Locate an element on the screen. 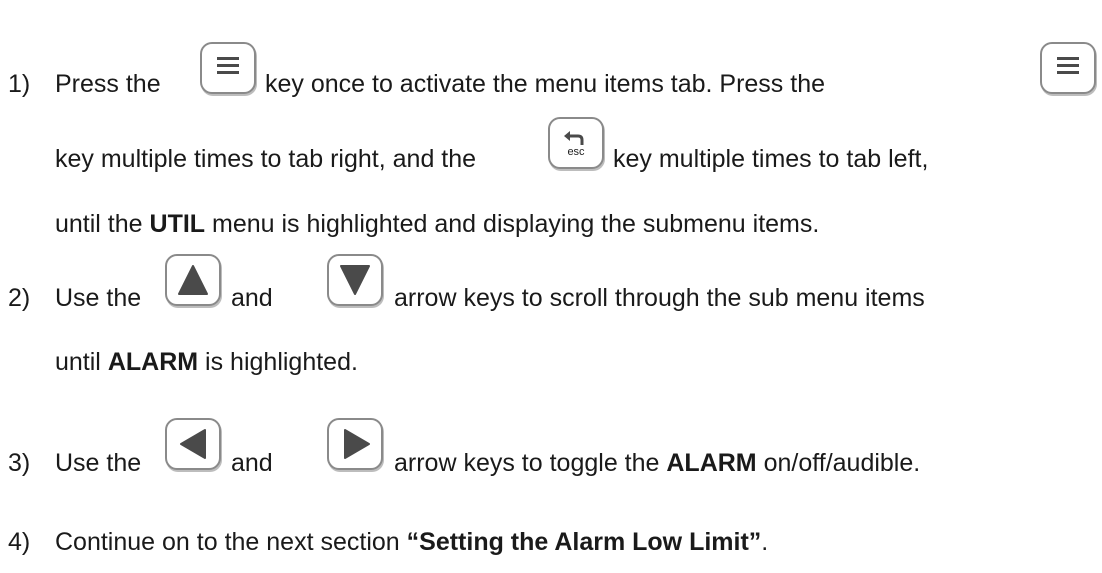 The width and height of the screenshot is (1102, 573). step-2-number: 2) is located at coordinates (19, 298).